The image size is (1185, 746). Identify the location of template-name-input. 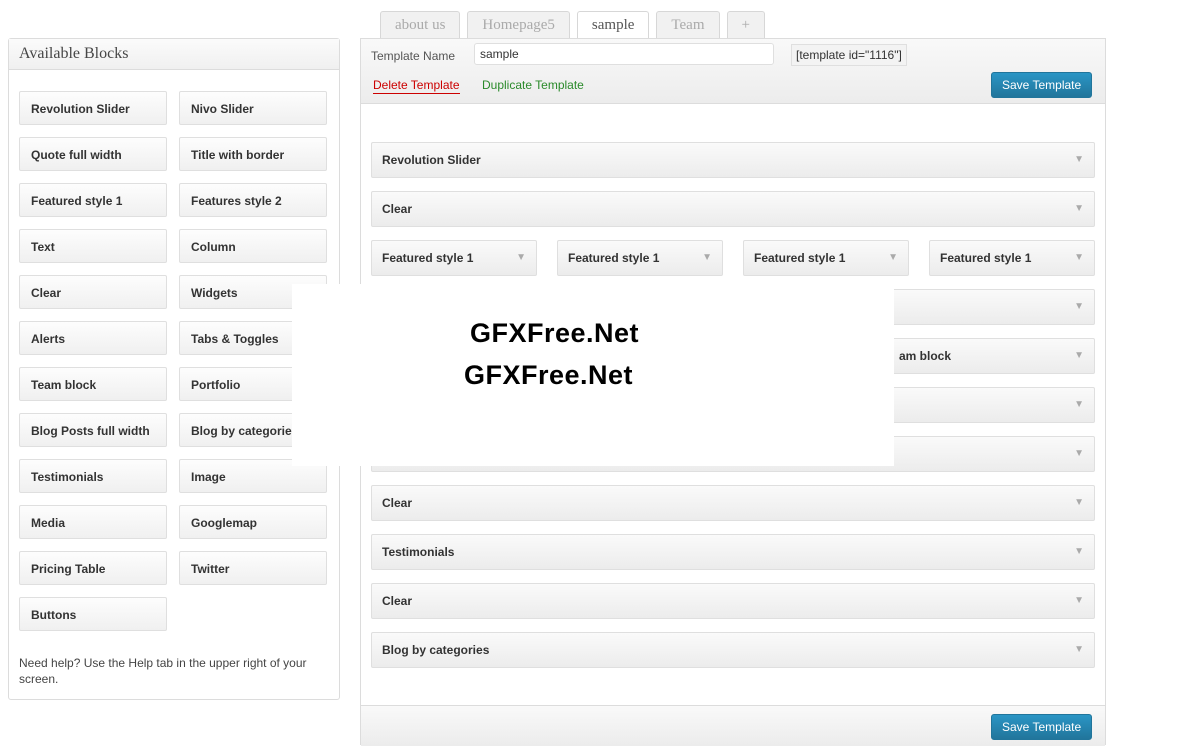
(624, 54).